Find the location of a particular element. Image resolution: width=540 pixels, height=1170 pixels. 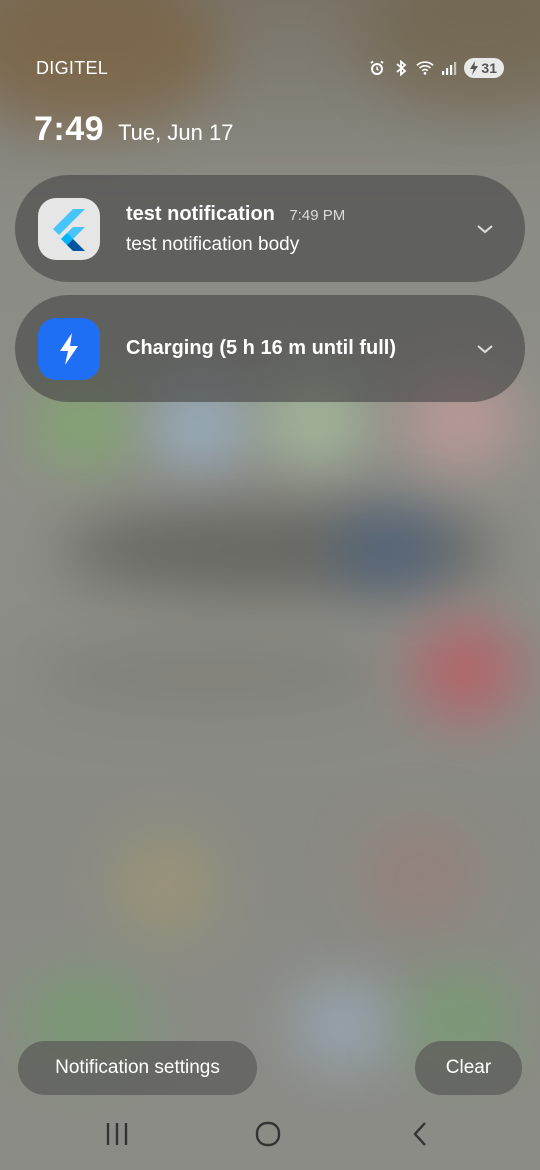

notification-settings-label: Notification settings is located at coordinates (137, 1067).